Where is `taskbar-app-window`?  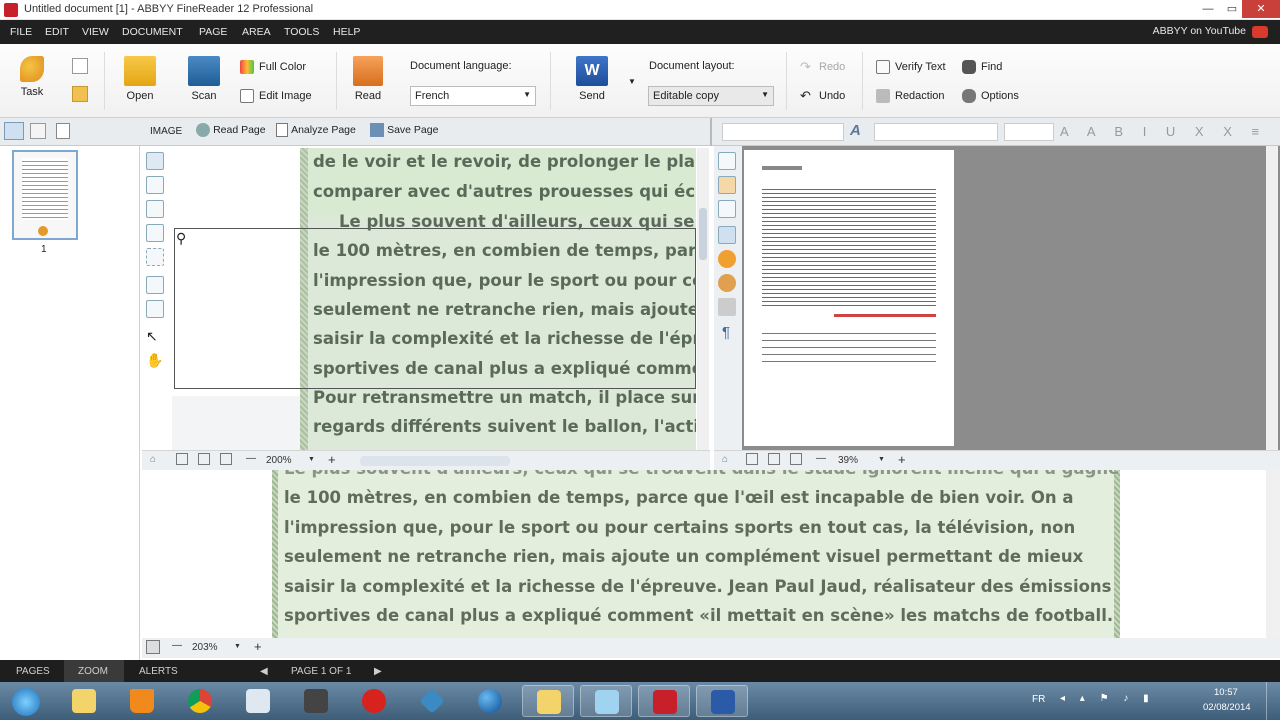 taskbar-app-window is located at coordinates (606, 701).